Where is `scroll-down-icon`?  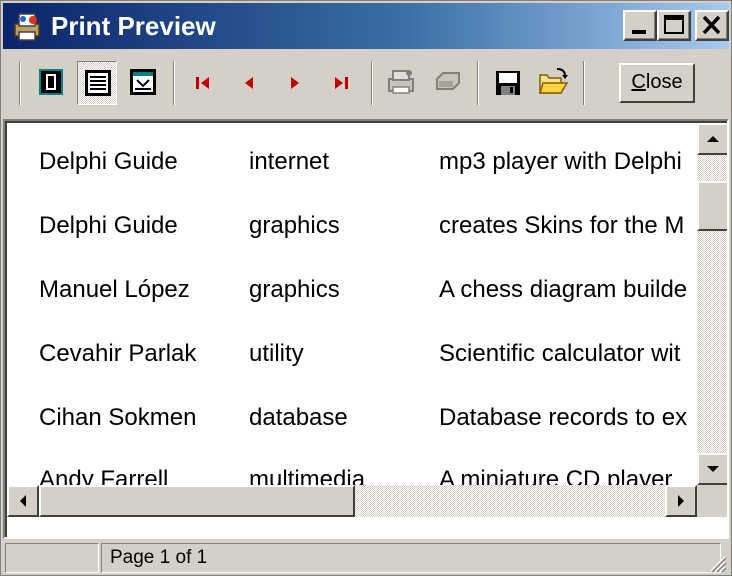 scroll-down-icon is located at coordinates (713, 469).